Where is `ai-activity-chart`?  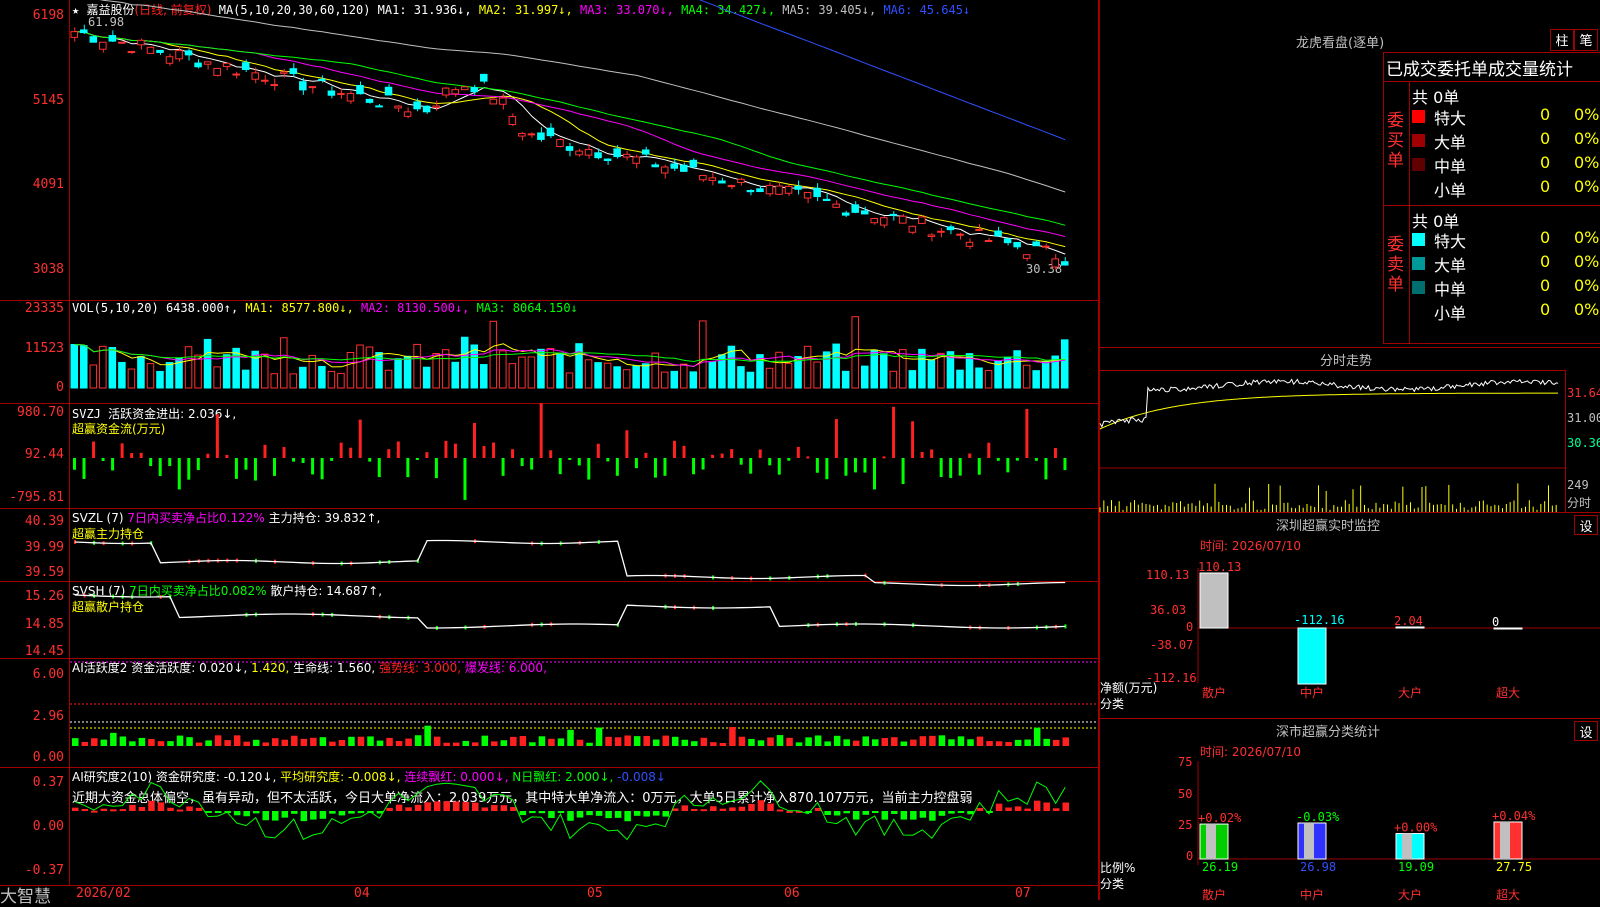
ai-activity-chart is located at coordinates (584, 712).